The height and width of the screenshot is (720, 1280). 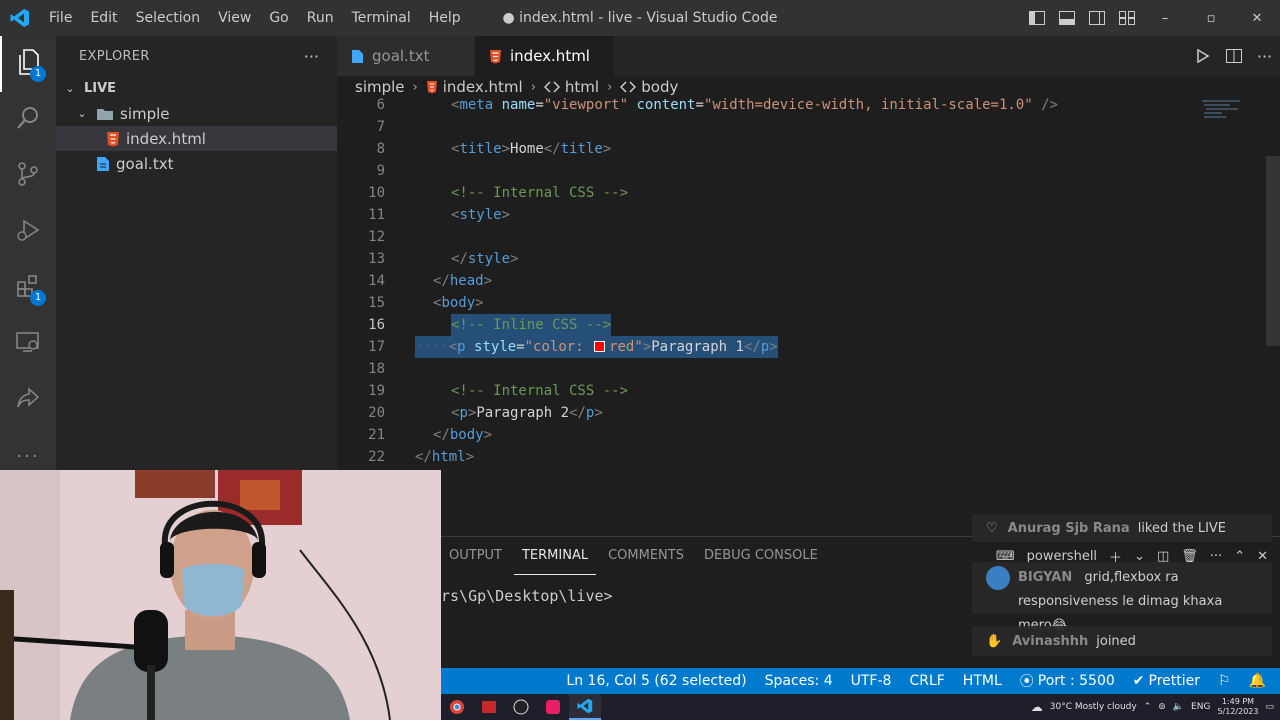 What do you see at coordinates (649, 87) in the screenshot?
I see `breadcrumb-body: body` at bounding box center [649, 87].